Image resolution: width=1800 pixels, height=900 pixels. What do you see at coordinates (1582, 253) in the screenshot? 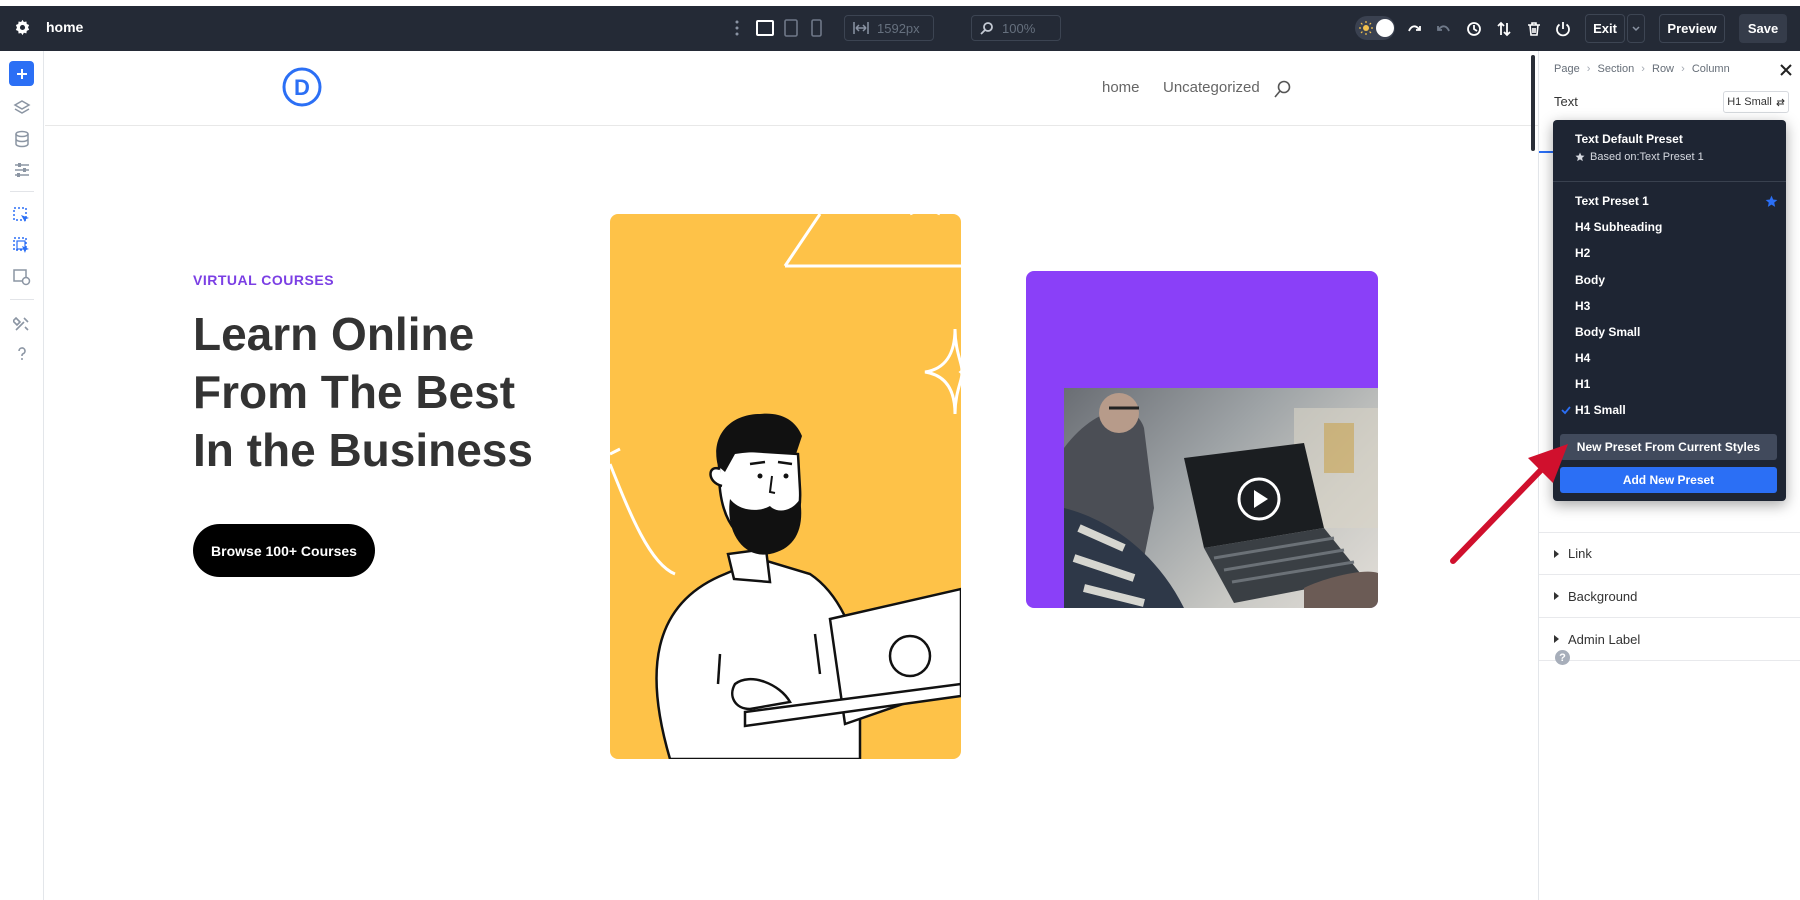
I see `preset-option-h2: H2` at bounding box center [1582, 253].